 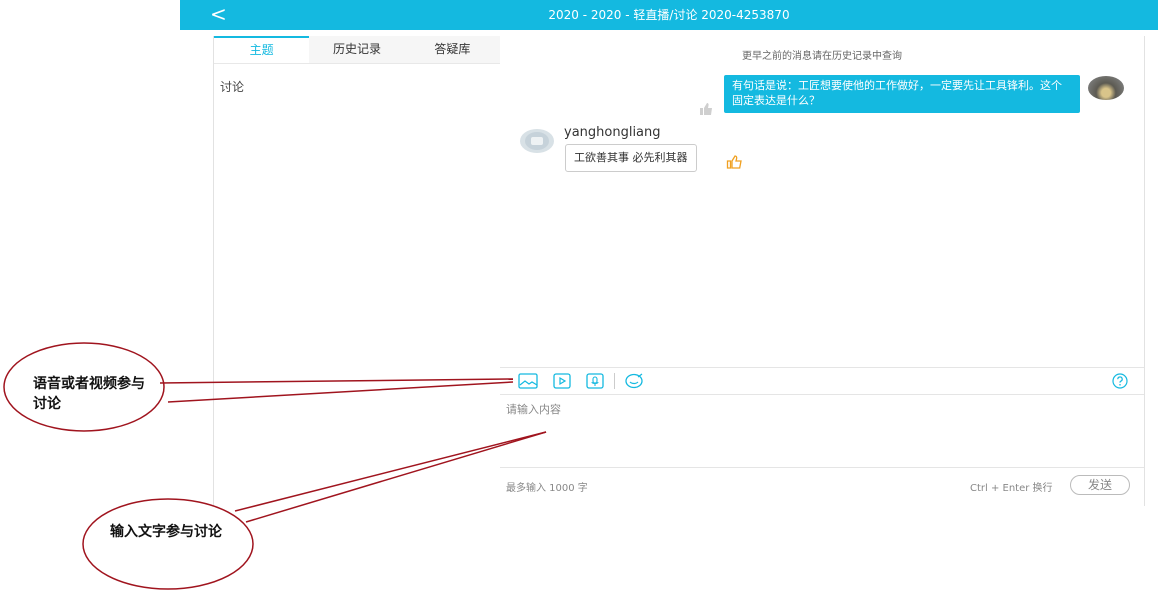 What do you see at coordinates (168, 544) in the screenshot?
I see `annotation-ellipse` at bounding box center [168, 544].